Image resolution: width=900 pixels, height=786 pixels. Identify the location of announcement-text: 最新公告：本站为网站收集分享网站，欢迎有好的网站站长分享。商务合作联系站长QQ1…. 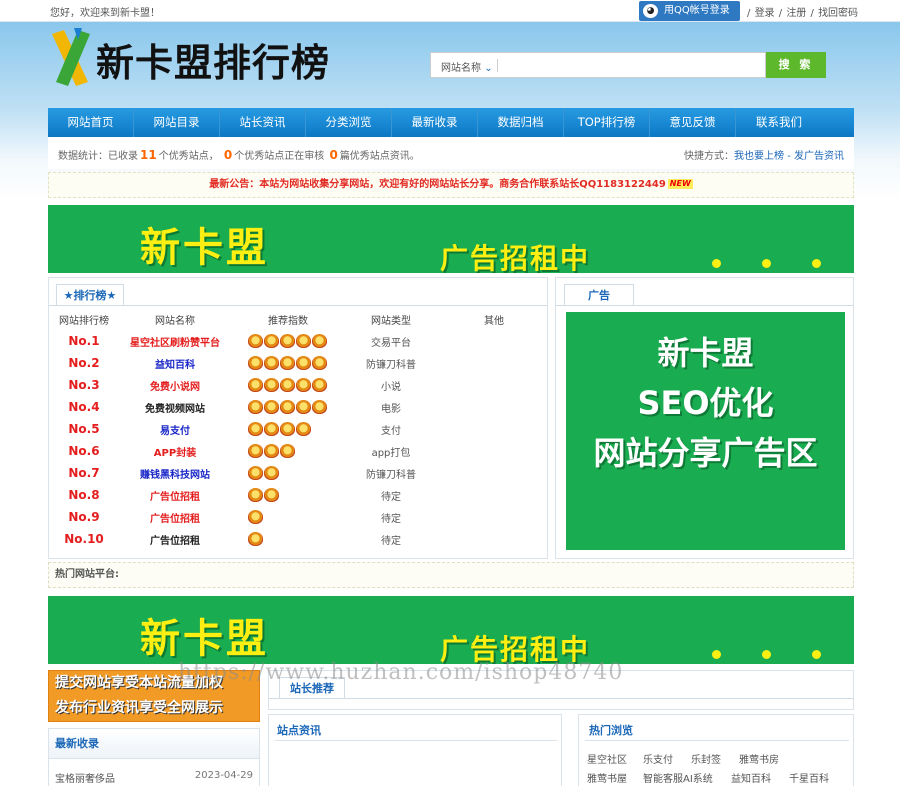
(437, 184).